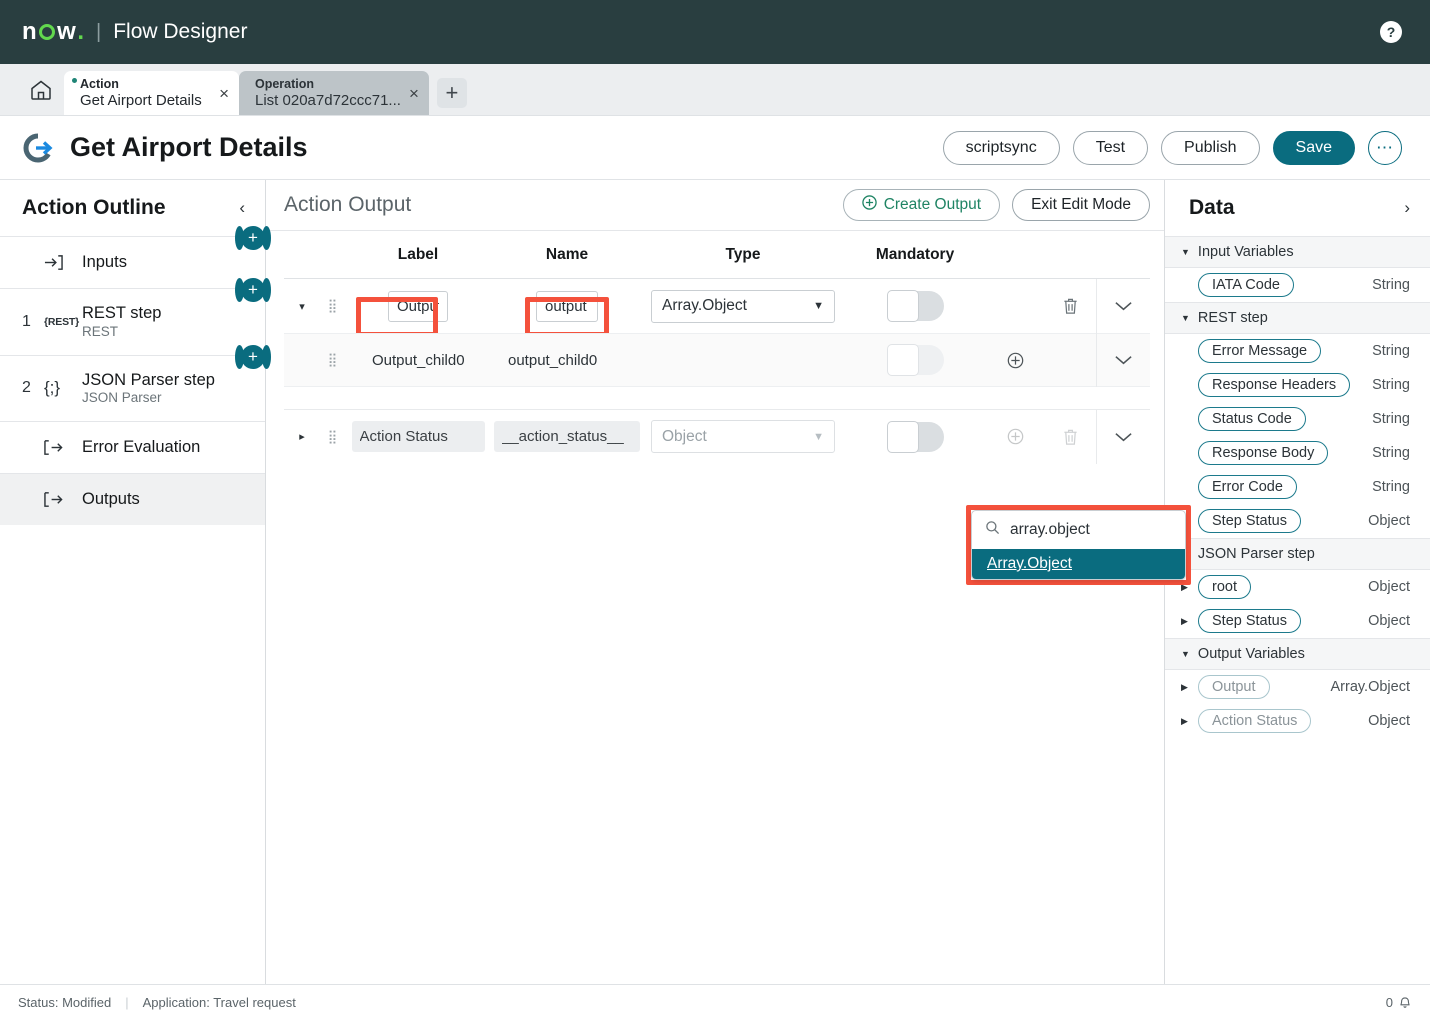 This screenshot has height=1016, width=1430. I want to click on more-options-icon: ⋯, so click(1385, 147).